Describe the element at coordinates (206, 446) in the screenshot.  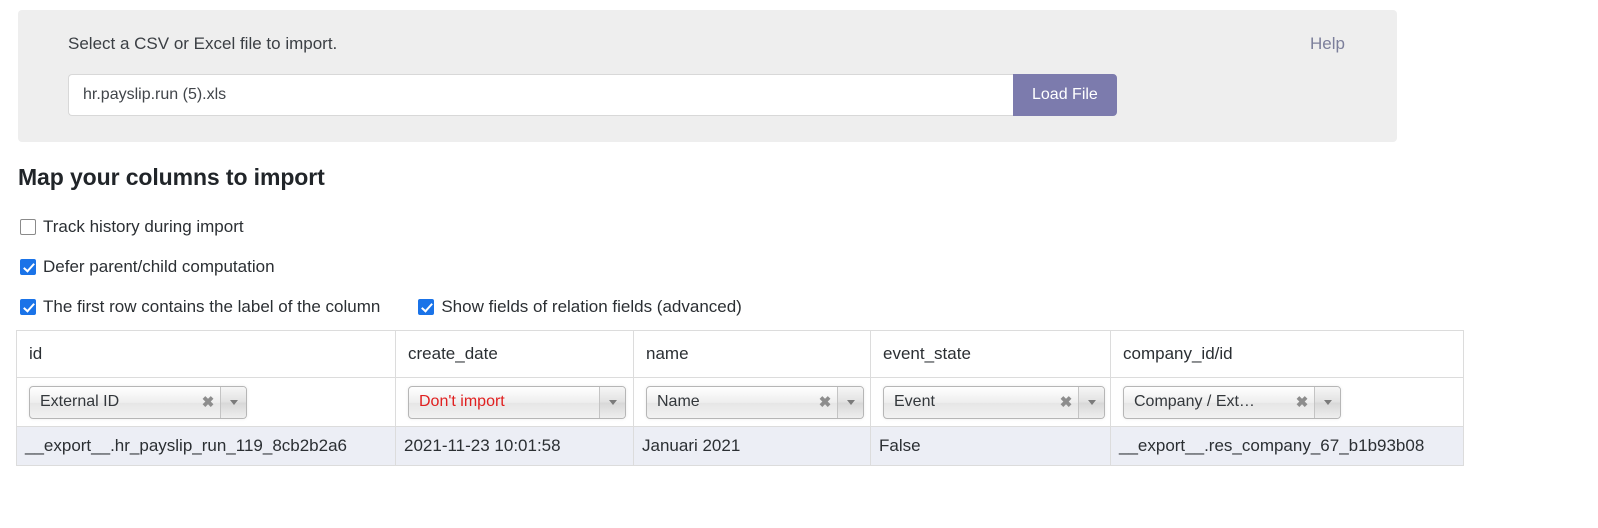
I see `cell-id: __export__.hr_payslip_run_119_8cb2b2a6` at that location.